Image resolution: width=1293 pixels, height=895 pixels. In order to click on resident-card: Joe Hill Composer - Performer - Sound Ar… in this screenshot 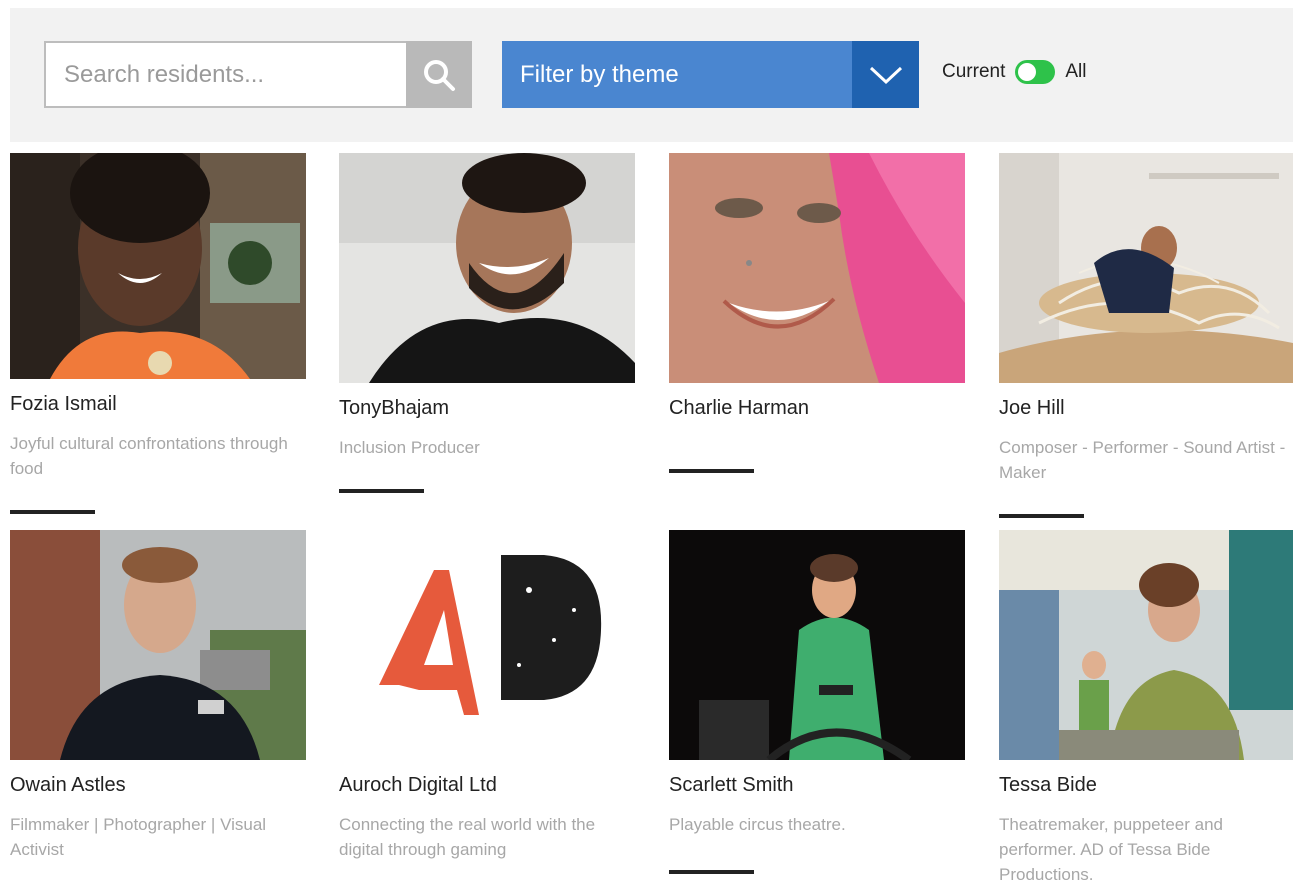, I will do `click(1146, 338)`.